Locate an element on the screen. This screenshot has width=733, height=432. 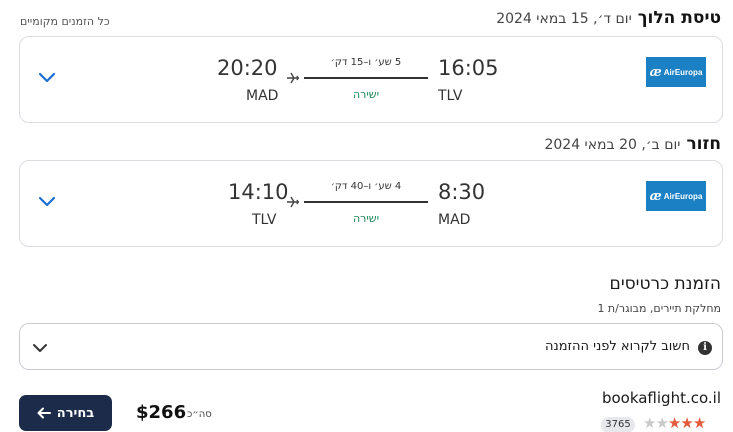
inbound-header: חזור יום ב׳, 20 במאי 2024 is located at coordinates (632, 144).